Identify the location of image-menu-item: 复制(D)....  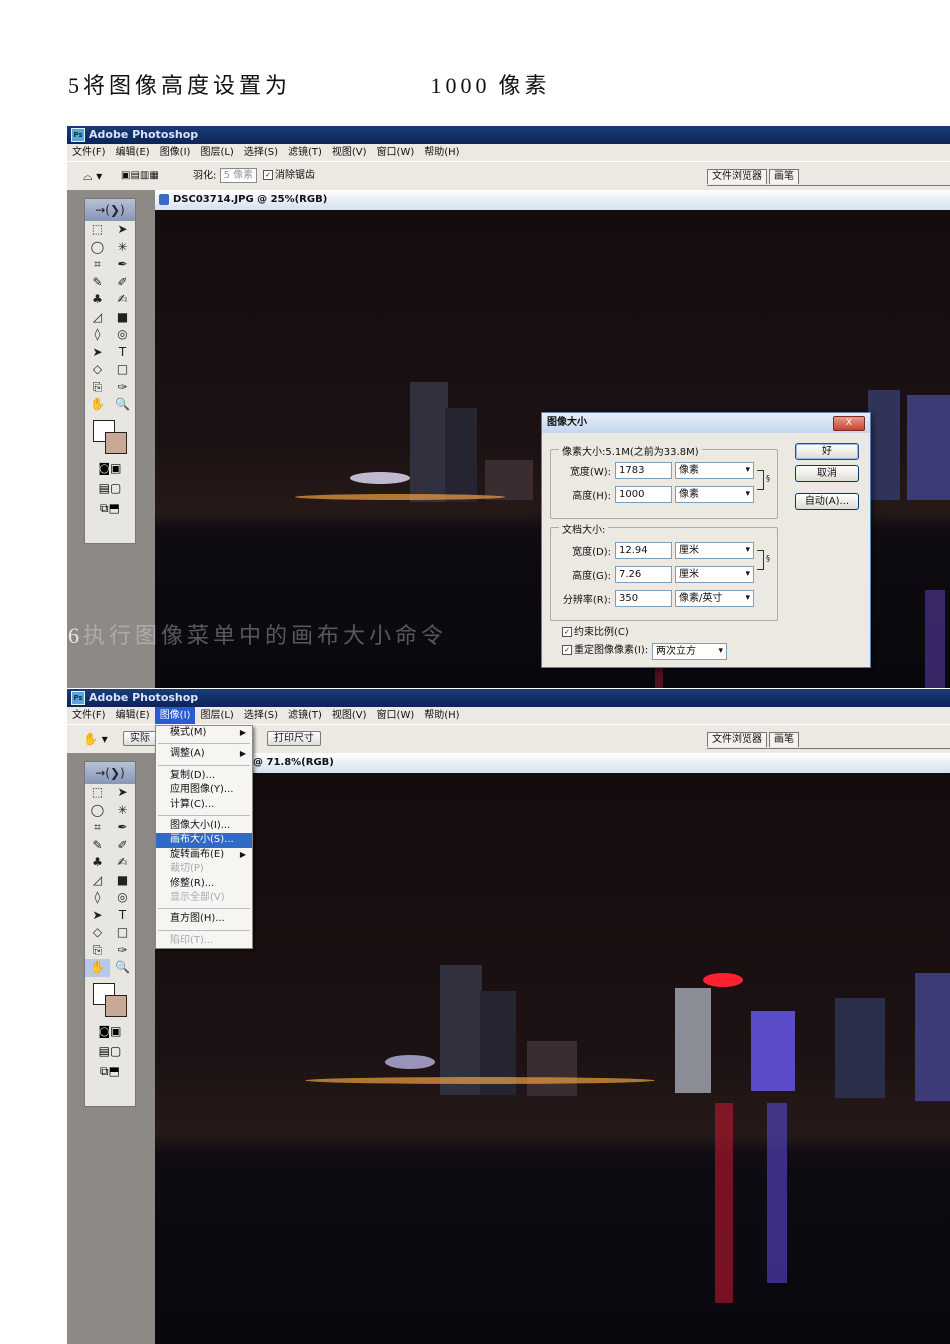
(204, 776).